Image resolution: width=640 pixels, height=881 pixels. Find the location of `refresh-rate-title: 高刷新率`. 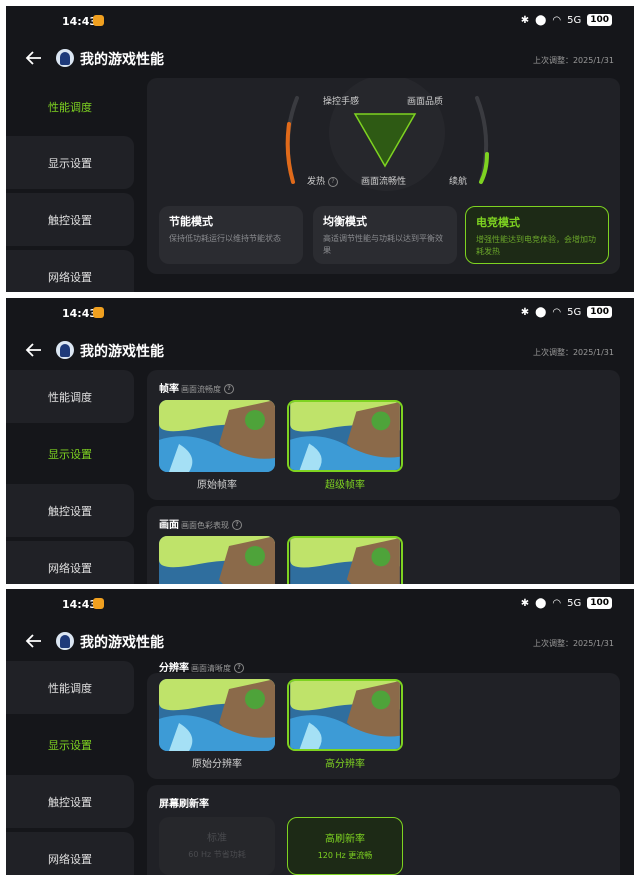

refresh-rate-title: 高刷新率 is located at coordinates (345, 839).